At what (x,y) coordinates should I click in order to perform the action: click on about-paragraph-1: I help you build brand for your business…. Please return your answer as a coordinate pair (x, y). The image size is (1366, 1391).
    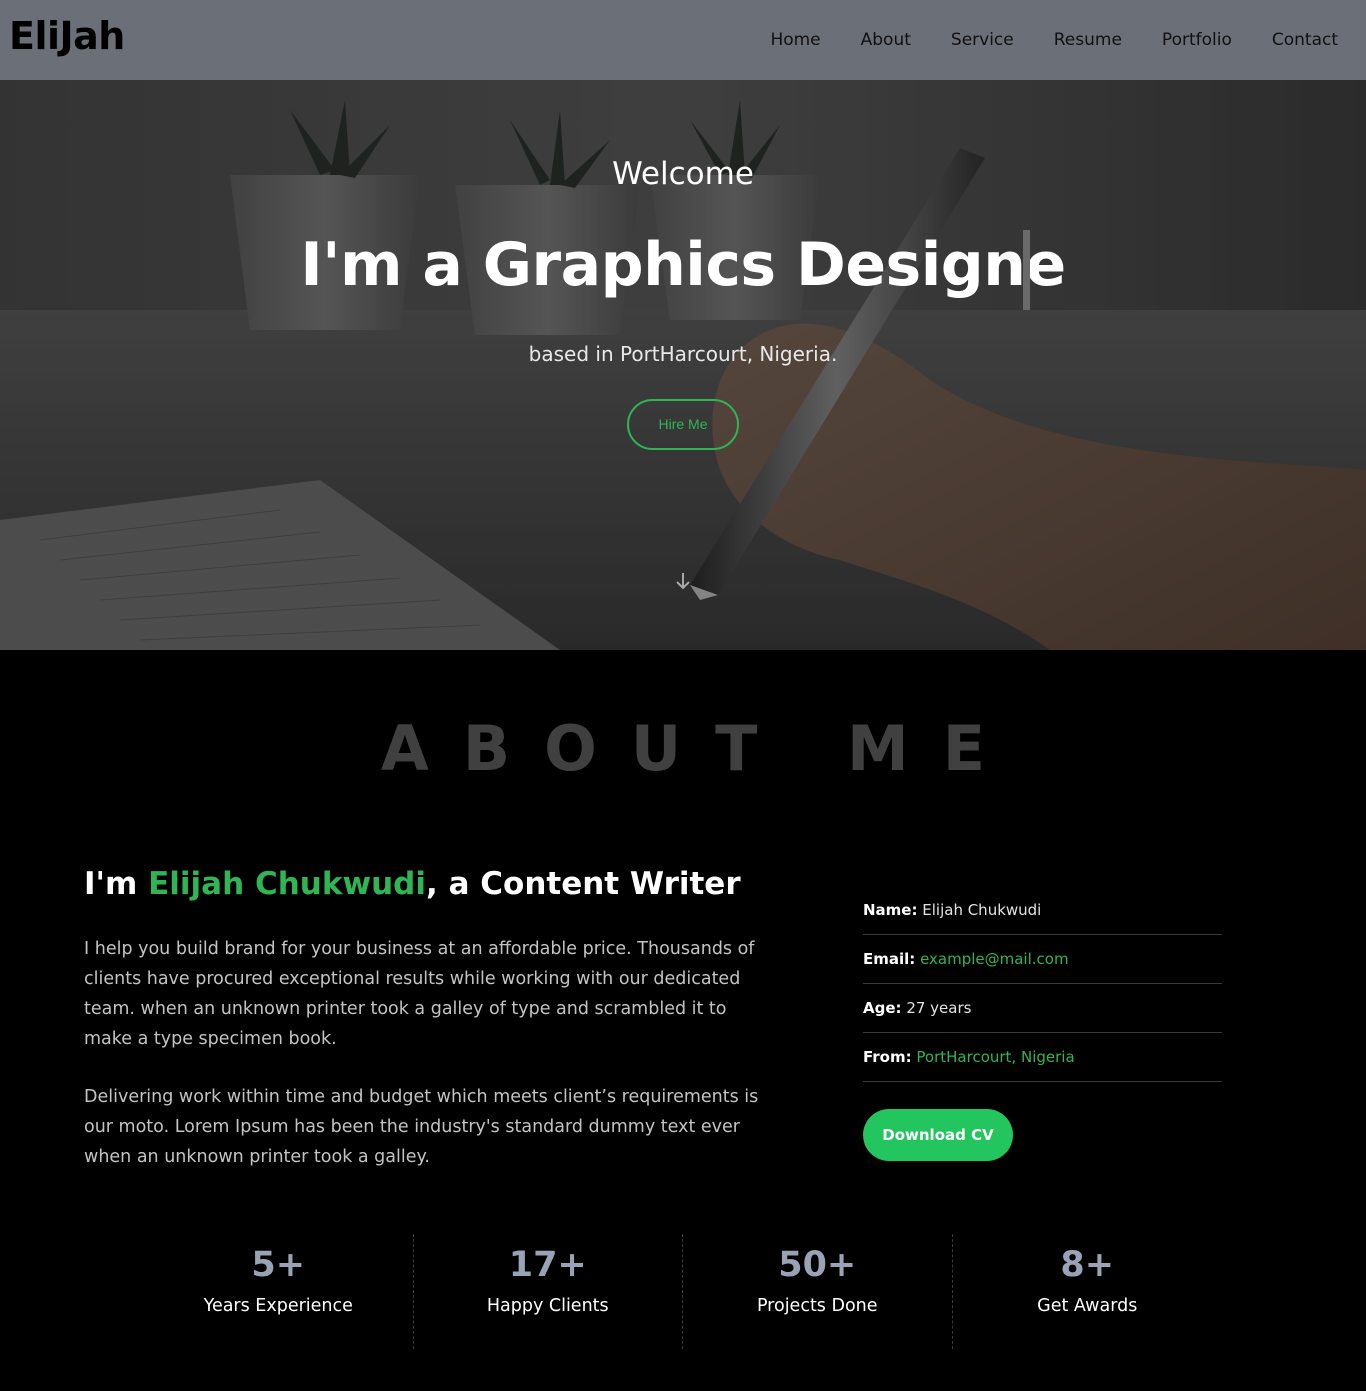
    Looking at the image, I should click on (419, 994).